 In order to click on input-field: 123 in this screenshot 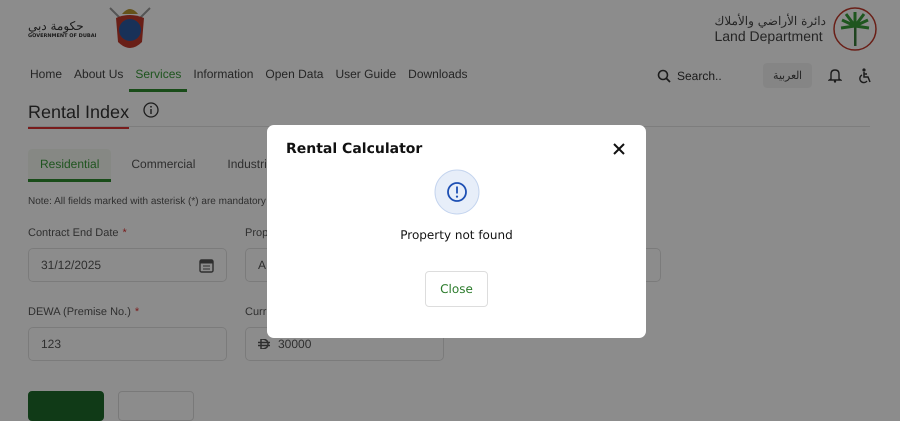, I will do `click(127, 344)`.